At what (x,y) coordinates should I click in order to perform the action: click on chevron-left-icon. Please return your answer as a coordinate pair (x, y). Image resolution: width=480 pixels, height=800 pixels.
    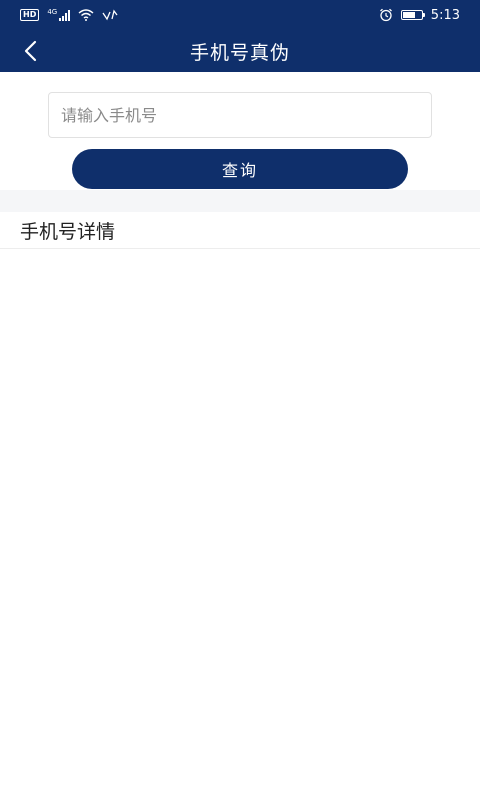
    Looking at the image, I should click on (30, 51).